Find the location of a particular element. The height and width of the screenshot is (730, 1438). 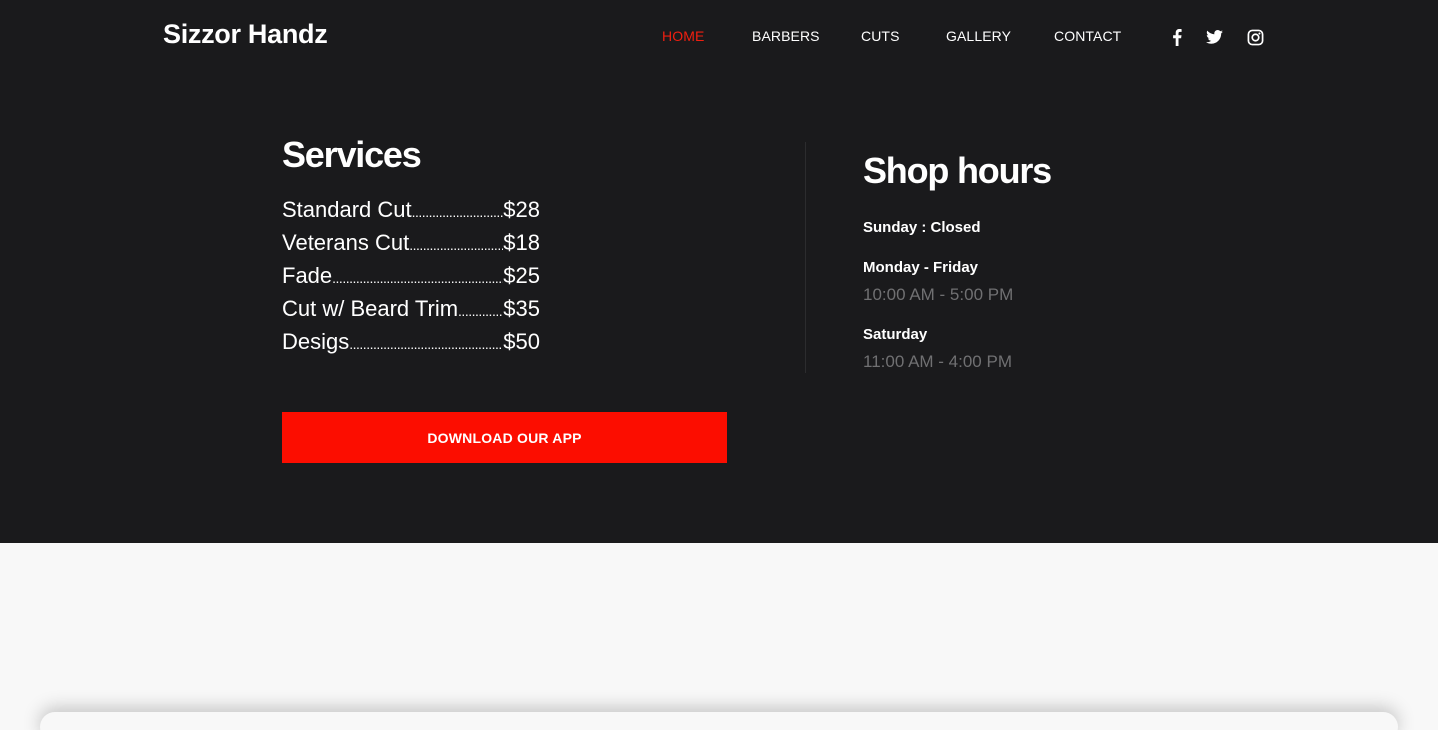

hours-saturday-label: Saturday is located at coordinates (895, 334).